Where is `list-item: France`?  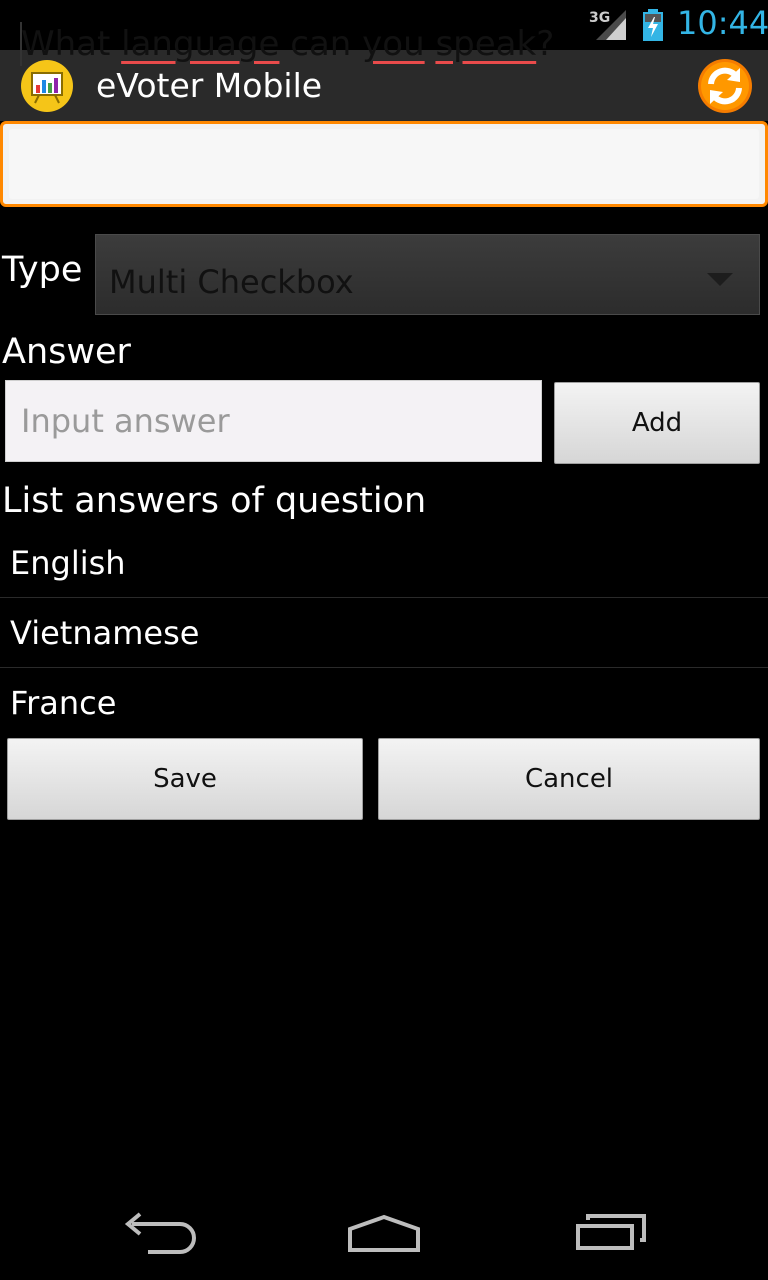
list-item: France is located at coordinates (384, 703).